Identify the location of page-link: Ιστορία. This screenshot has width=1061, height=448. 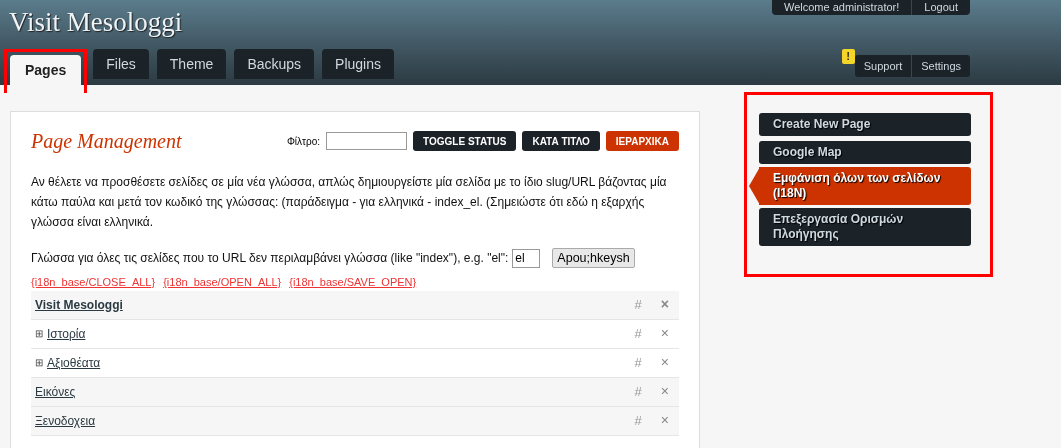
(66, 333).